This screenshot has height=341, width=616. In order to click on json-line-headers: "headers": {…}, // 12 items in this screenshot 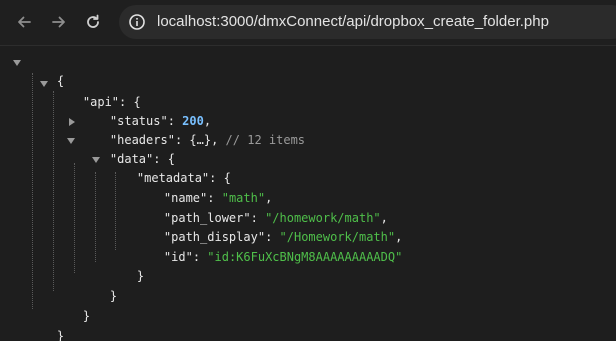, I will do `click(207, 140)`.